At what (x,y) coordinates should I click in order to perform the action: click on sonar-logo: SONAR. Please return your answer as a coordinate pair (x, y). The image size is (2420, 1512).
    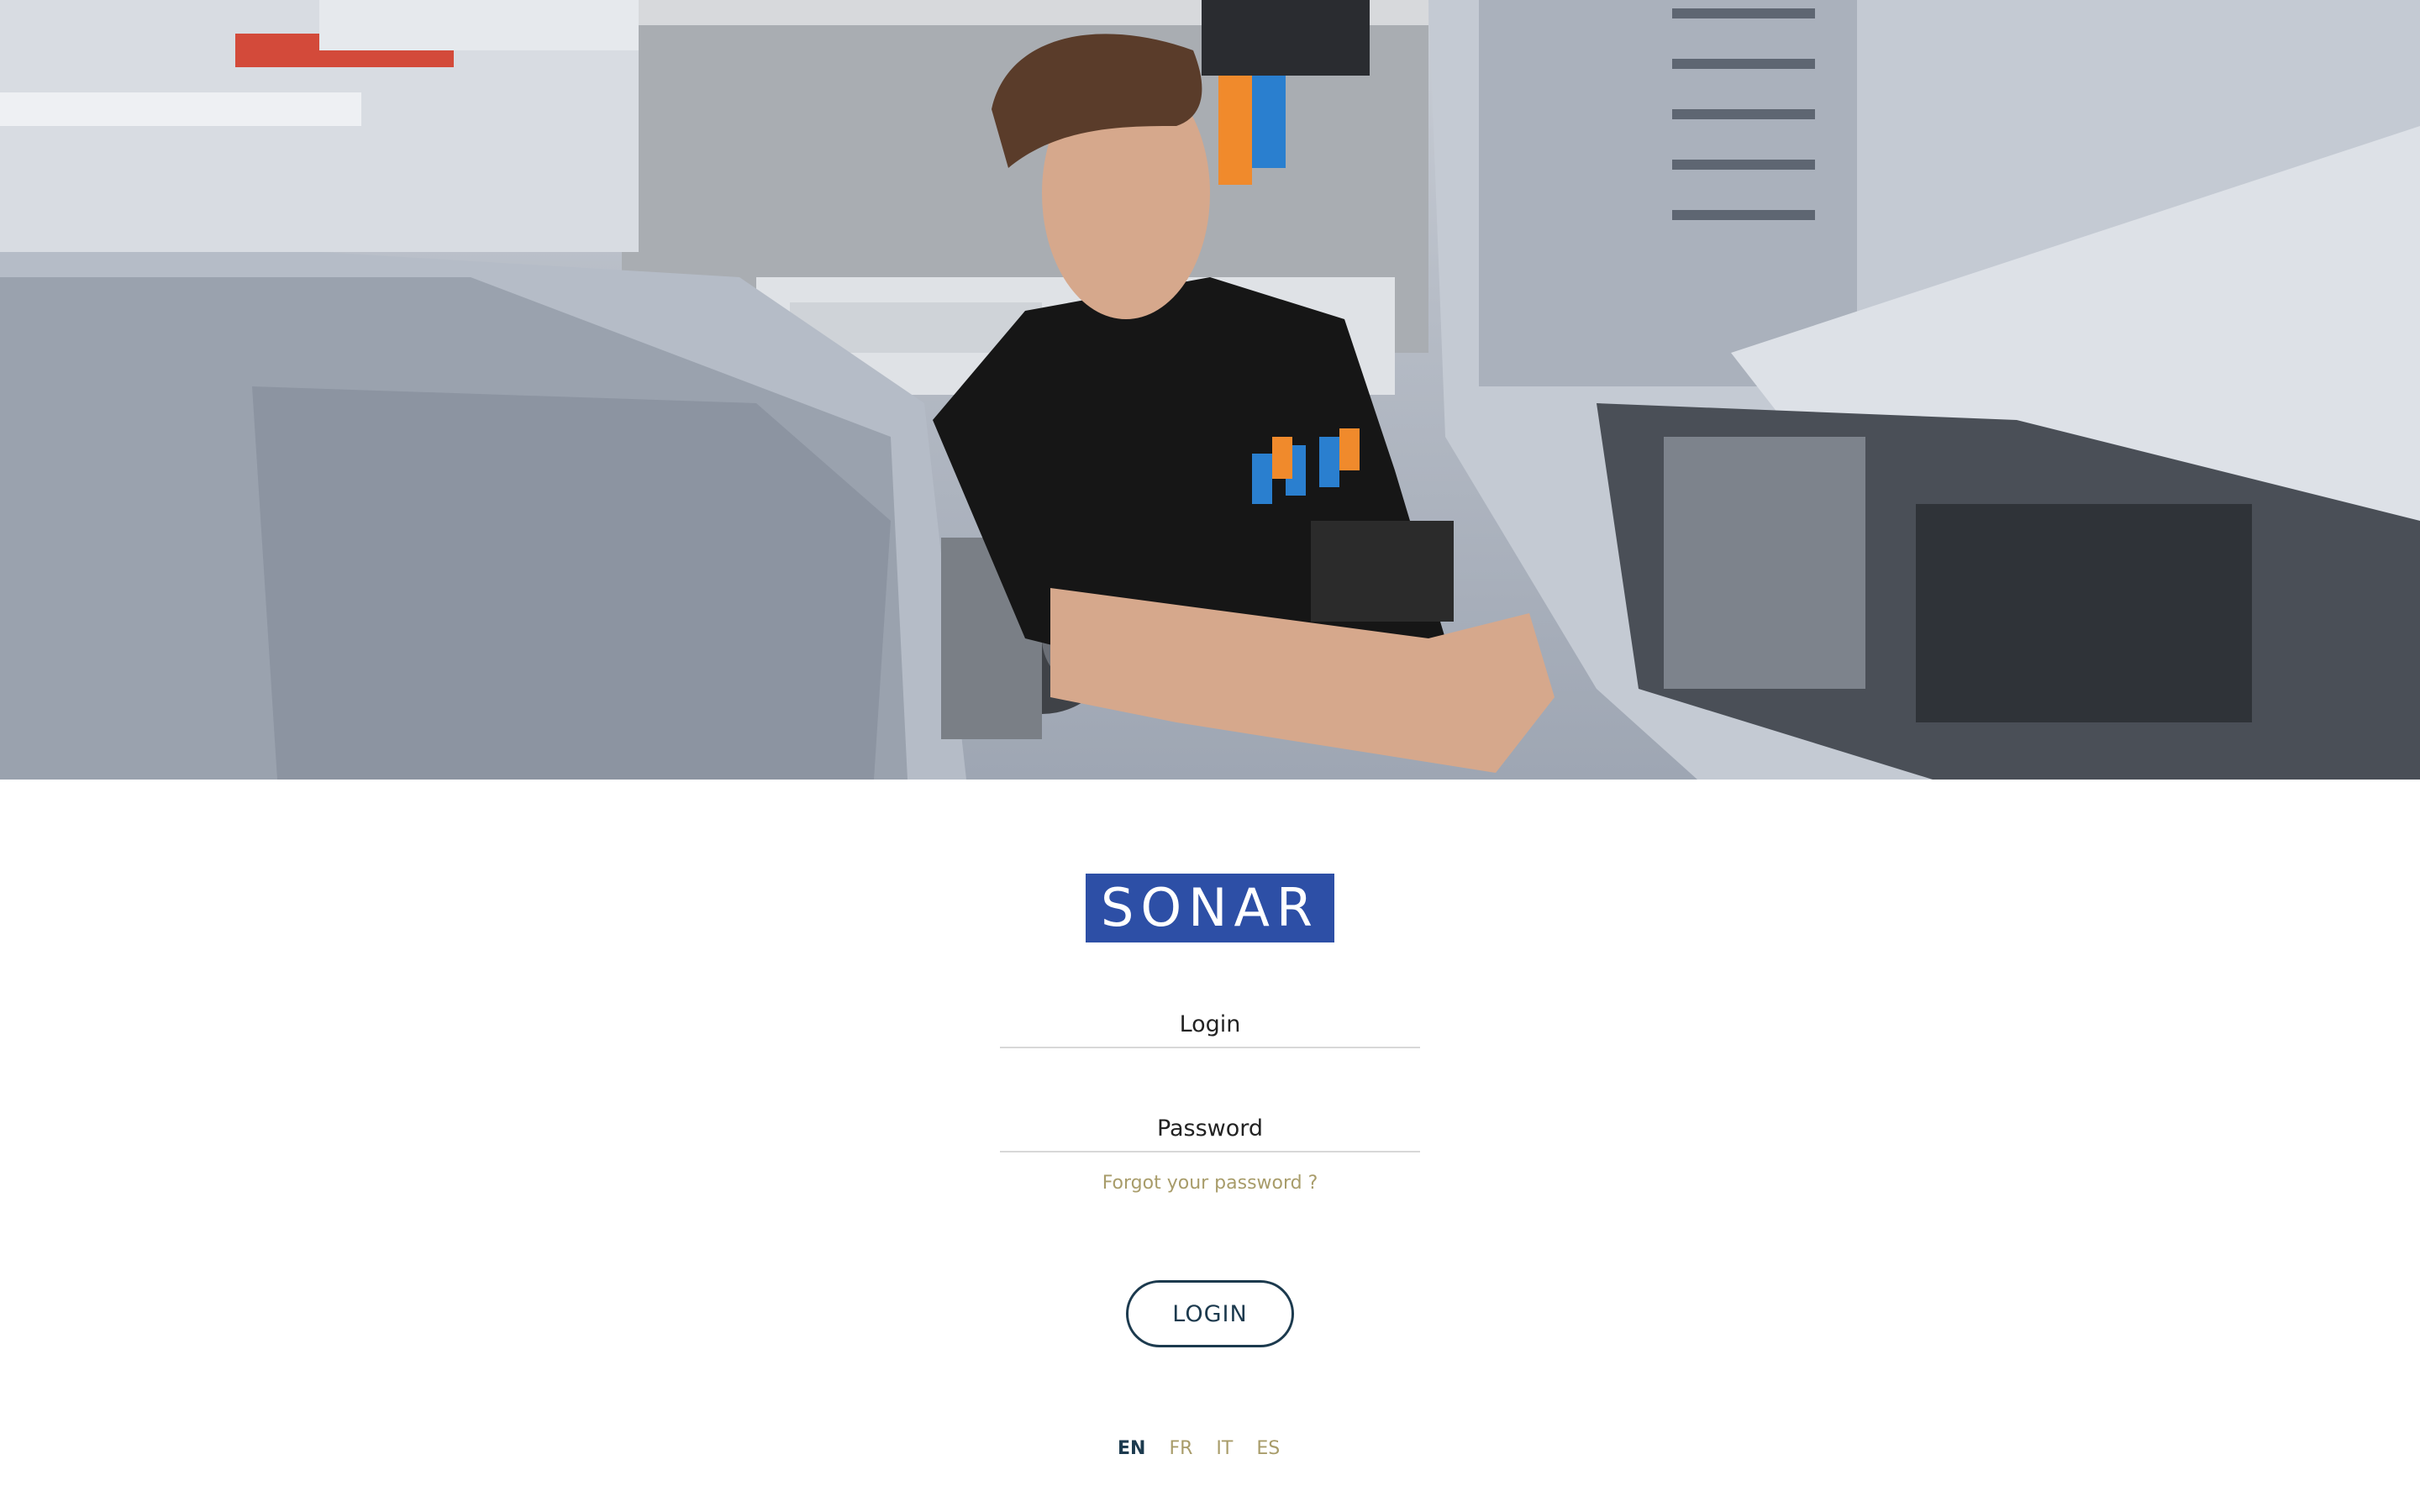
    Looking at the image, I should click on (1210, 908).